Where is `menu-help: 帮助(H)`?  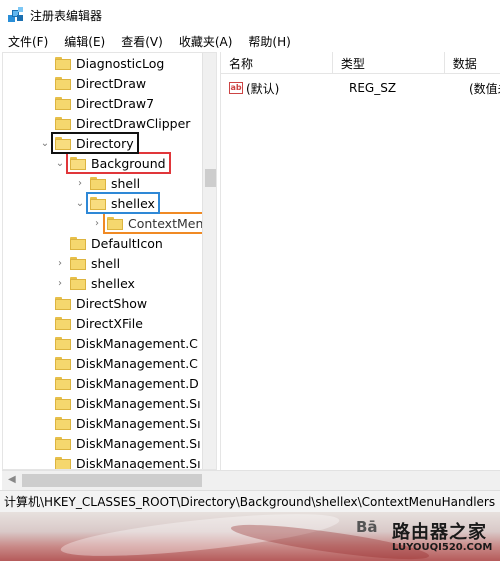 menu-help: 帮助(H) is located at coordinates (269, 41).